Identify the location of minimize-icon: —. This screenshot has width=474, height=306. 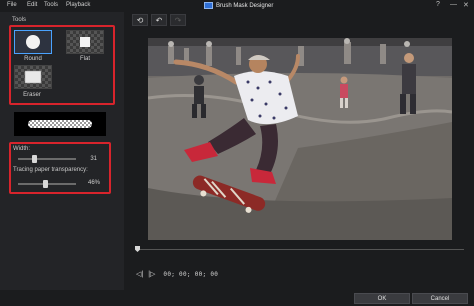
(453, 4).